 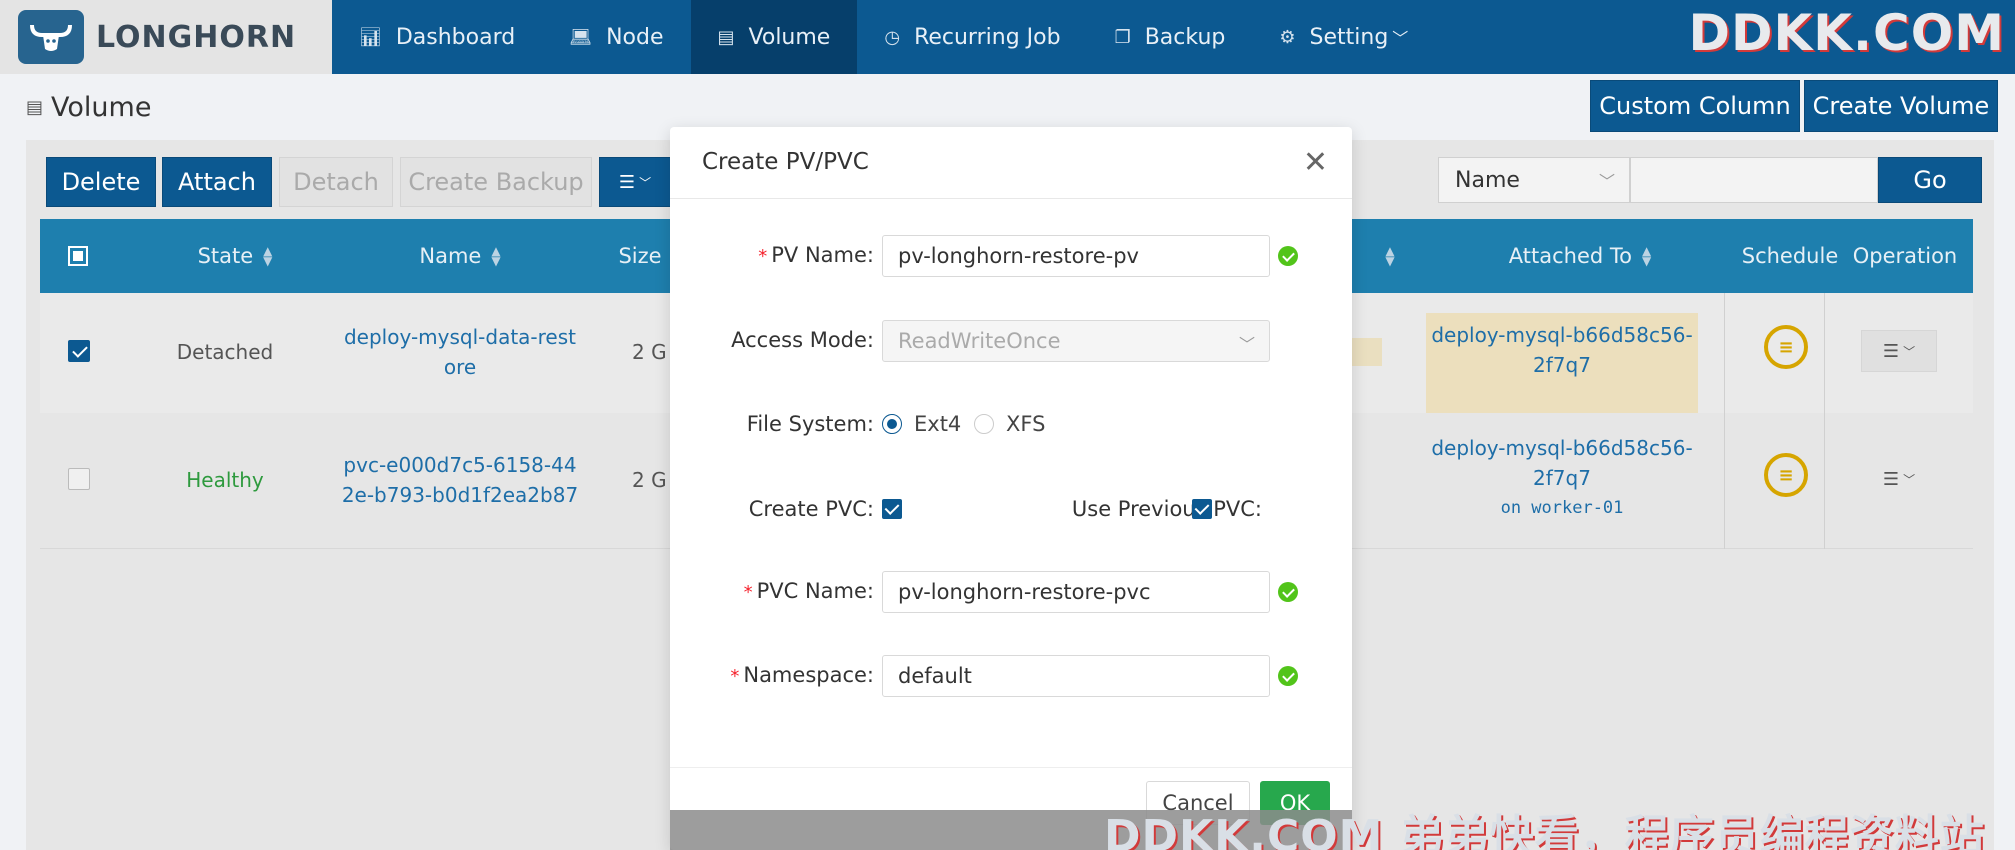 What do you see at coordinates (1011, 163) in the screenshot?
I see `modal-header: Create PV/PVC ✕` at bounding box center [1011, 163].